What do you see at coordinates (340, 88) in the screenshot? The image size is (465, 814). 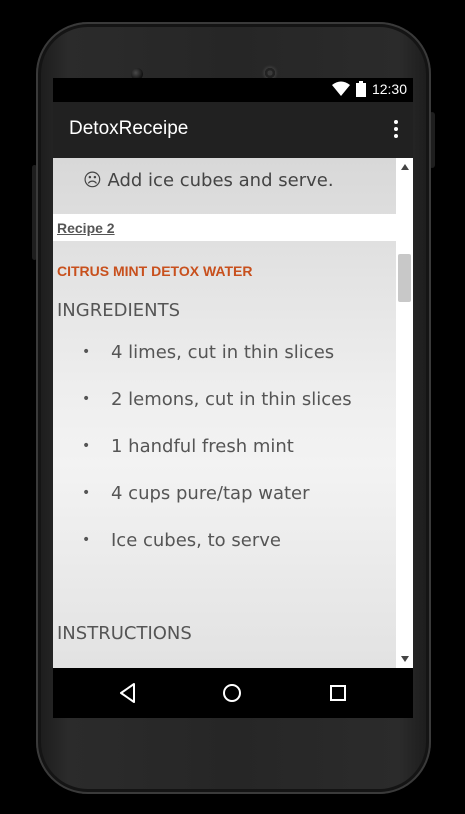 I see `wifi-icon` at bounding box center [340, 88].